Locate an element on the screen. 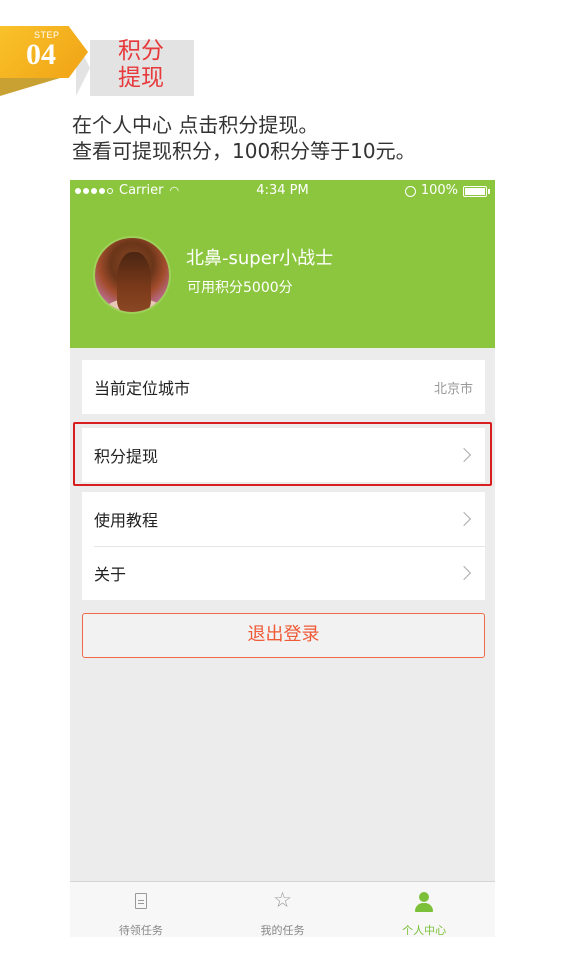  document-icon is located at coordinates (140, 901).